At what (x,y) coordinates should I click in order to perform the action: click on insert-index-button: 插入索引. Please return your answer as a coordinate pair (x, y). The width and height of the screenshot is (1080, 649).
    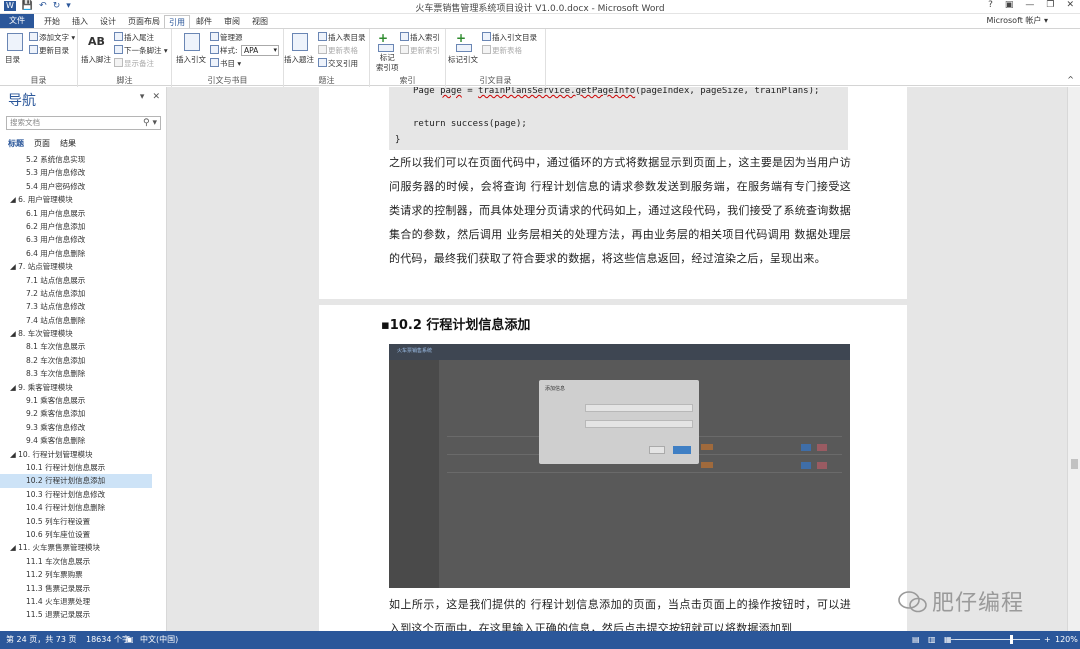
    Looking at the image, I should click on (420, 37).